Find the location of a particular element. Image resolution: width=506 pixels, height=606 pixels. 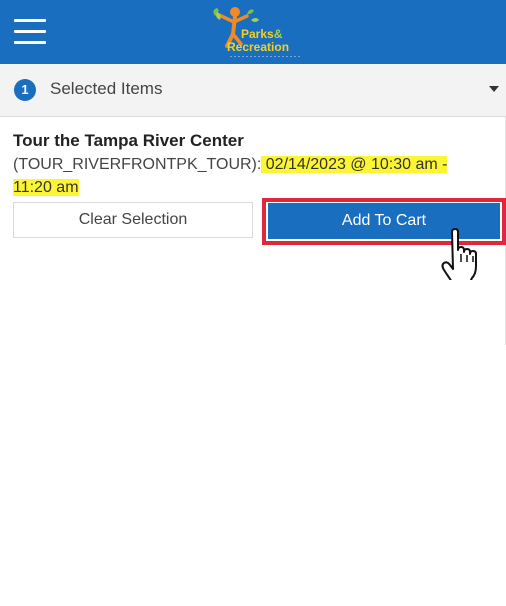

hand-pointer-icon is located at coordinates (459, 254).